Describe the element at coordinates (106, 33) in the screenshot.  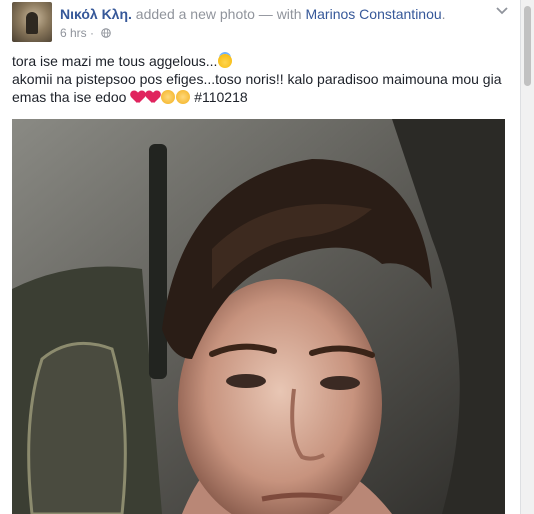
I see `globe-icon` at that location.